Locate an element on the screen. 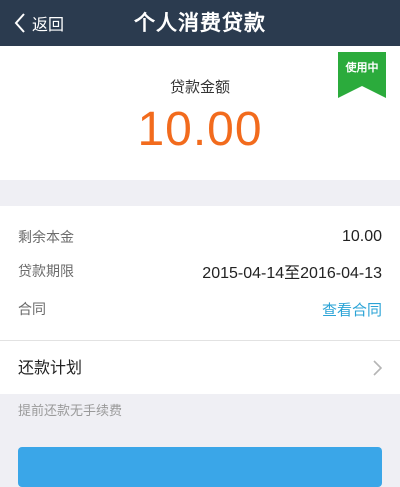 This screenshot has width=400, height=487. nav-bar: 返回 个人消费贷款 is located at coordinates (200, 23).